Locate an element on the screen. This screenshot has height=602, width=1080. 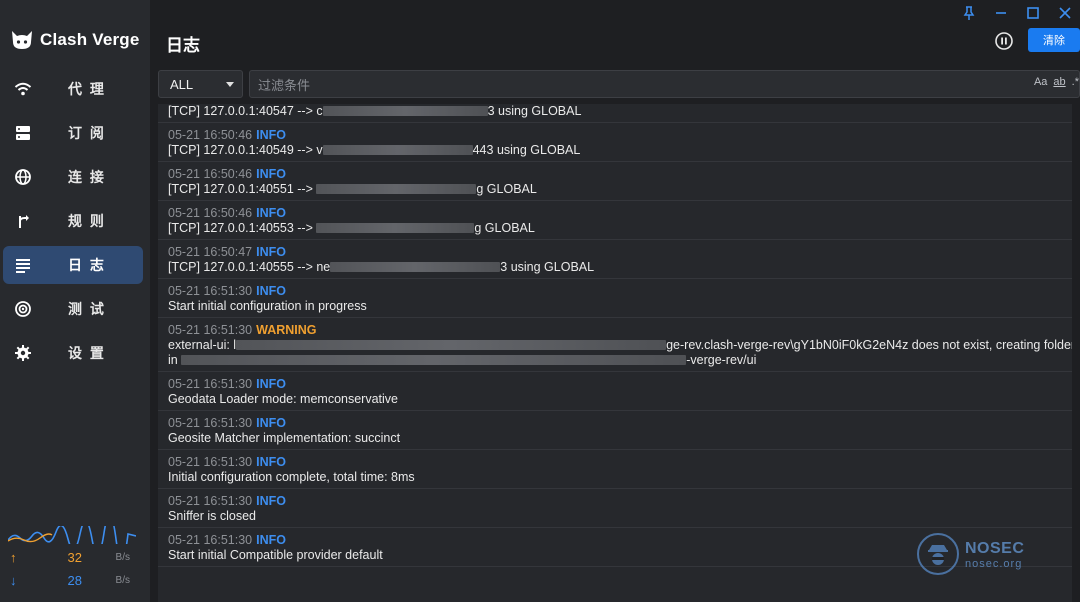
download-unit: B/s is located at coordinates (122, 580).